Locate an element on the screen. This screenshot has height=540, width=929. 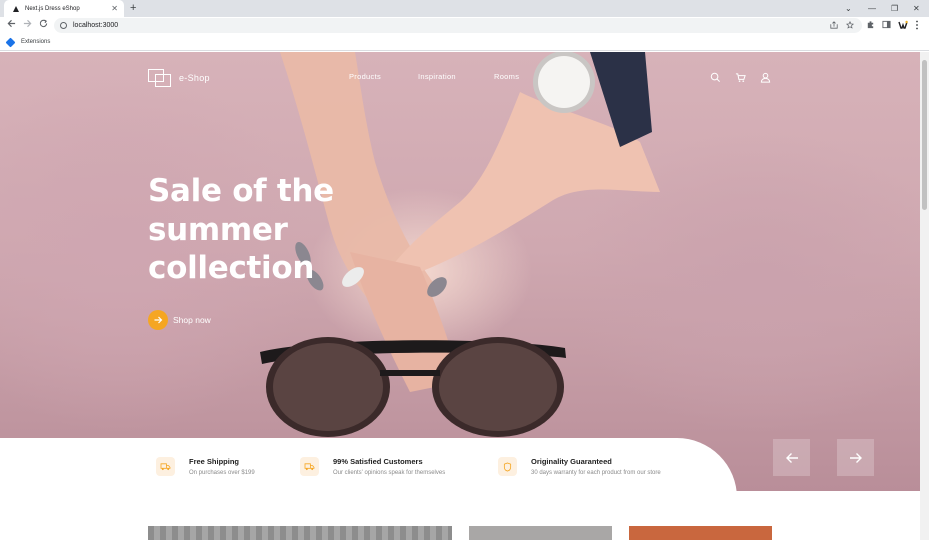
url-text: localhost:3000 is located at coordinates (95, 25).